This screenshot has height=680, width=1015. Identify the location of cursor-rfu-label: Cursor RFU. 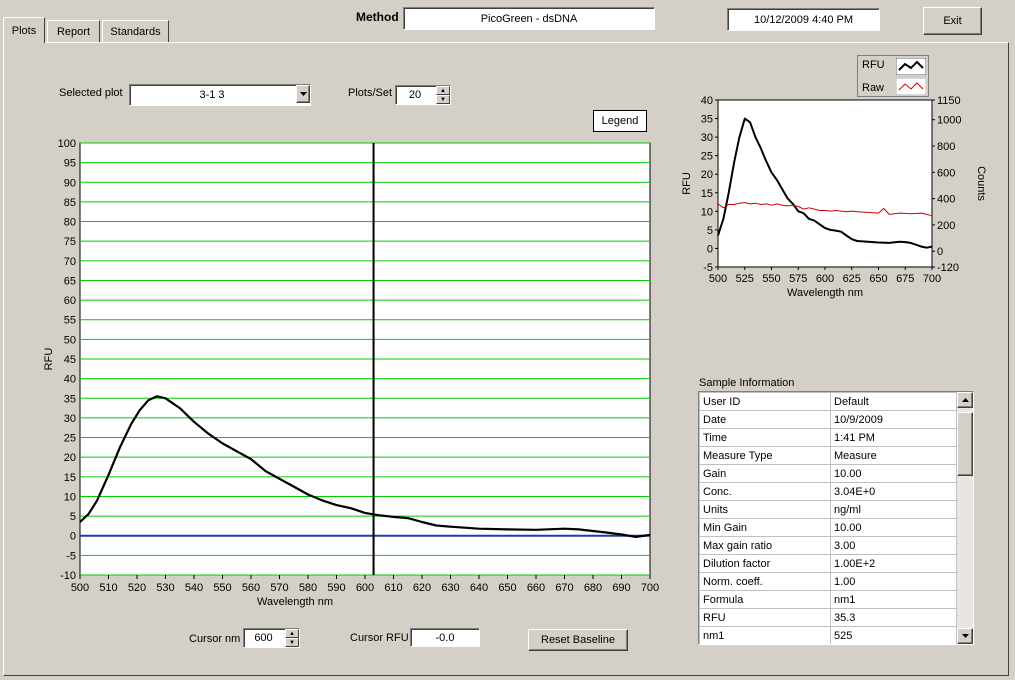
(379, 638).